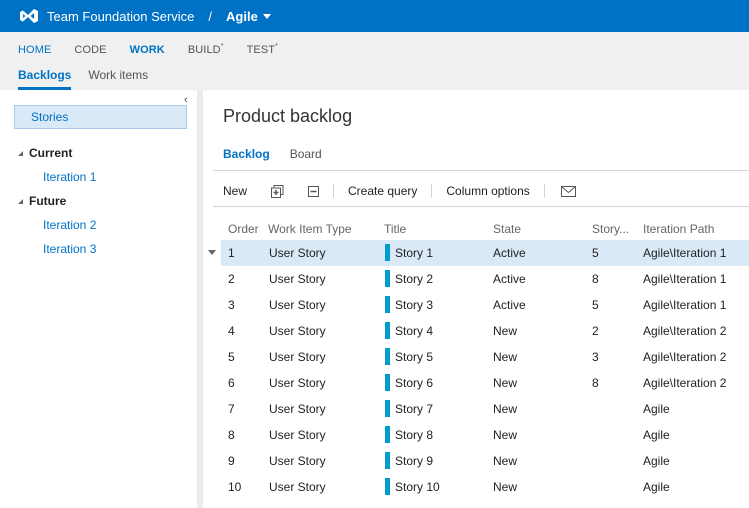 The width and height of the screenshot is (749, 508). What do you see at coordinates (277, 191) in the screenshot?
I see `expand-all-icon` at bounding box center [277, 191].